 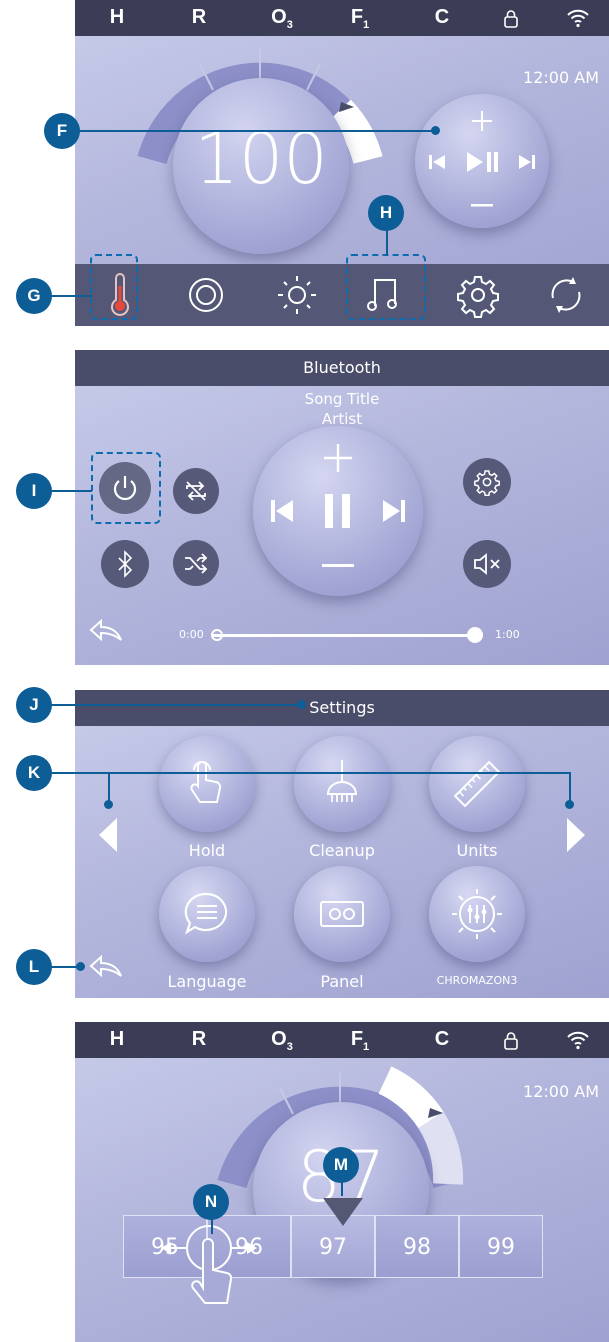 What do you see at coordinates (482, 121) in the screenshot?
I see `plus-icon` at bounding box center [482, 121].